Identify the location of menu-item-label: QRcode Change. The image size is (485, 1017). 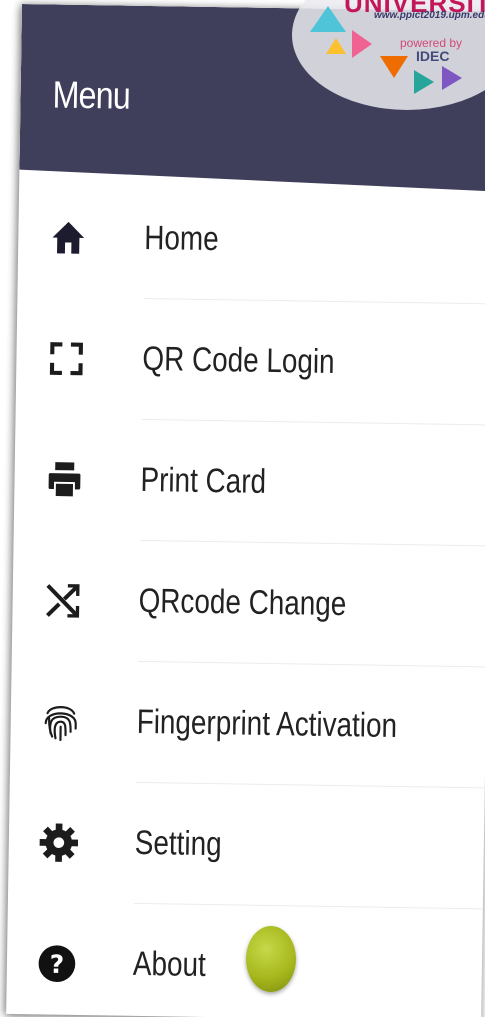
(242, 602).